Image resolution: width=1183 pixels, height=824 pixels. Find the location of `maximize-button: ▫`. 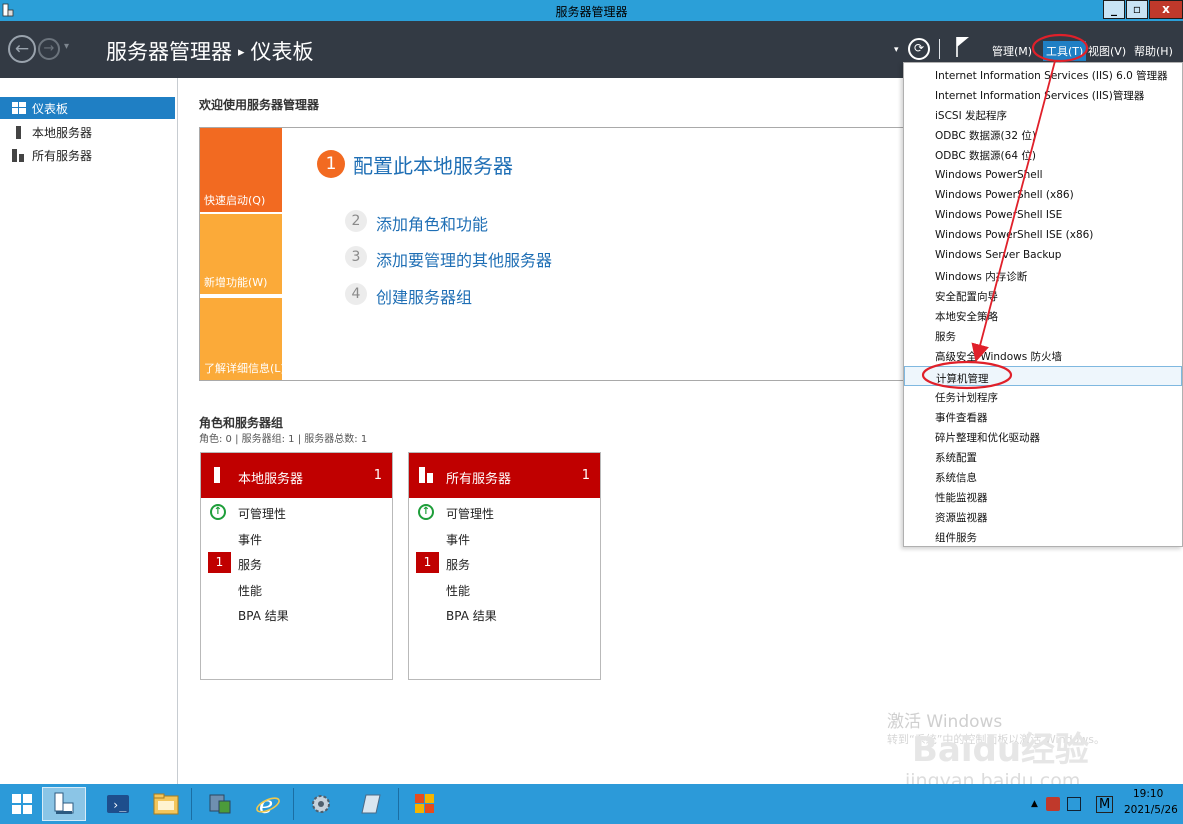

maximize-button: ▫ is located at coordinates (1137, 9).